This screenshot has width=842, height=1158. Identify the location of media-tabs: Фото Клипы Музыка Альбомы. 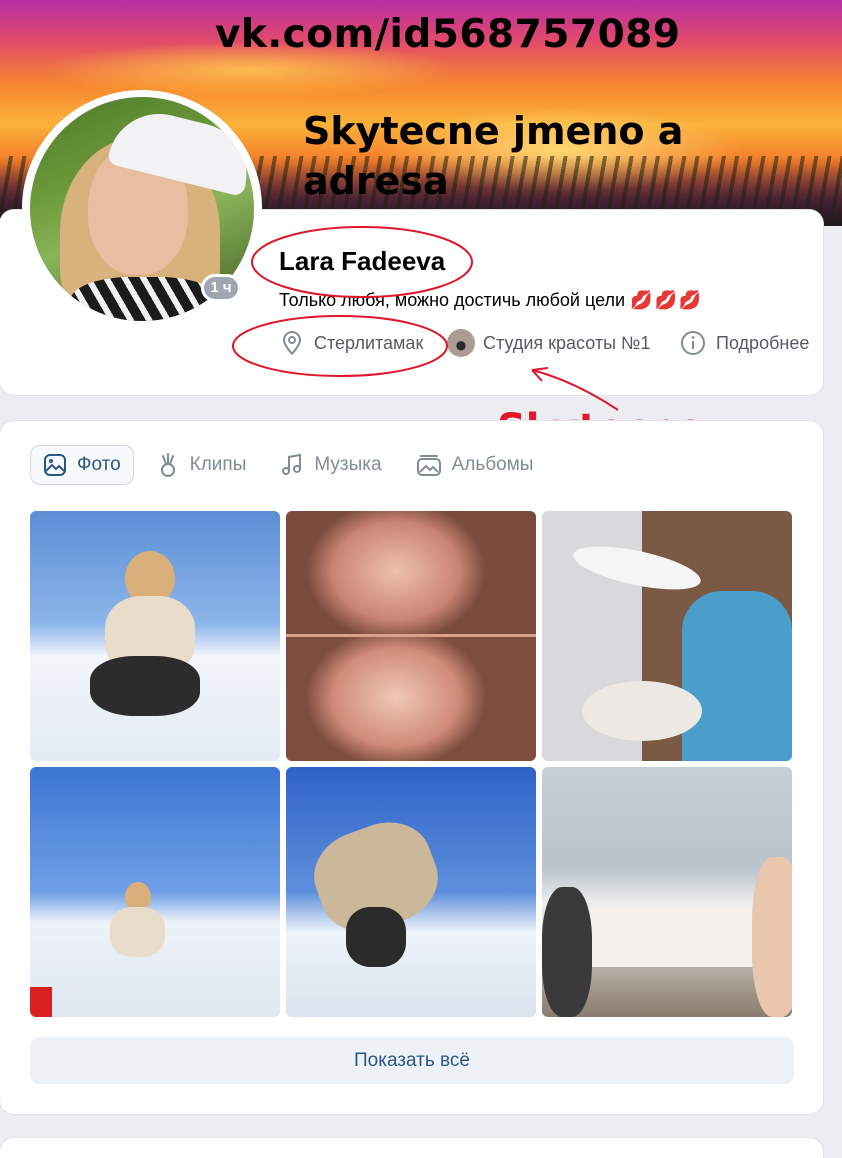
(292, 465).